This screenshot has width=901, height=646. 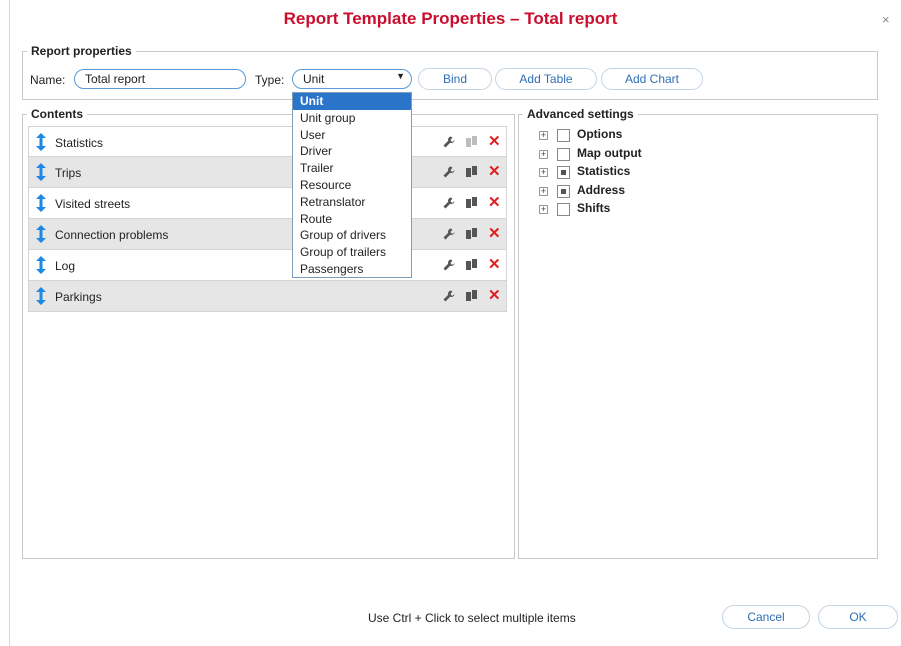 What do you see at coordinates (858, 617) in the screenshot?
I see `ok-button: OK` at bounding box center [858, 617].